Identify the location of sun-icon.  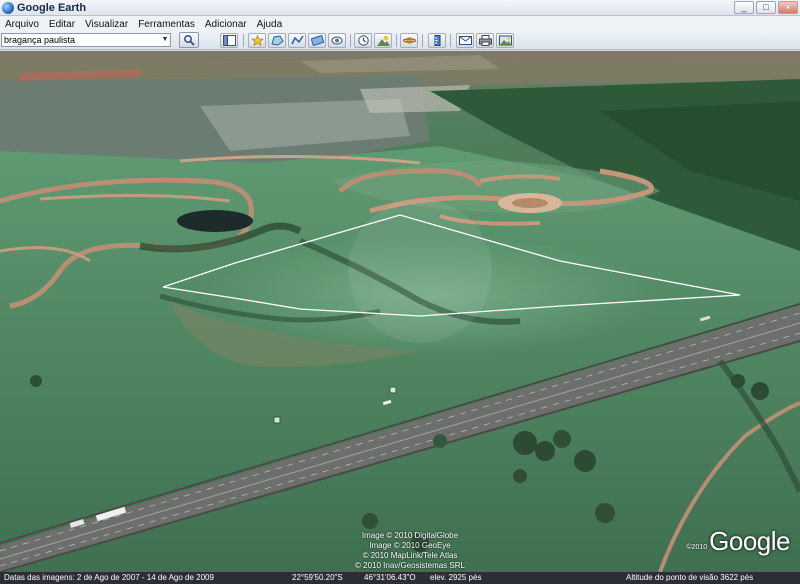
(383, 40).